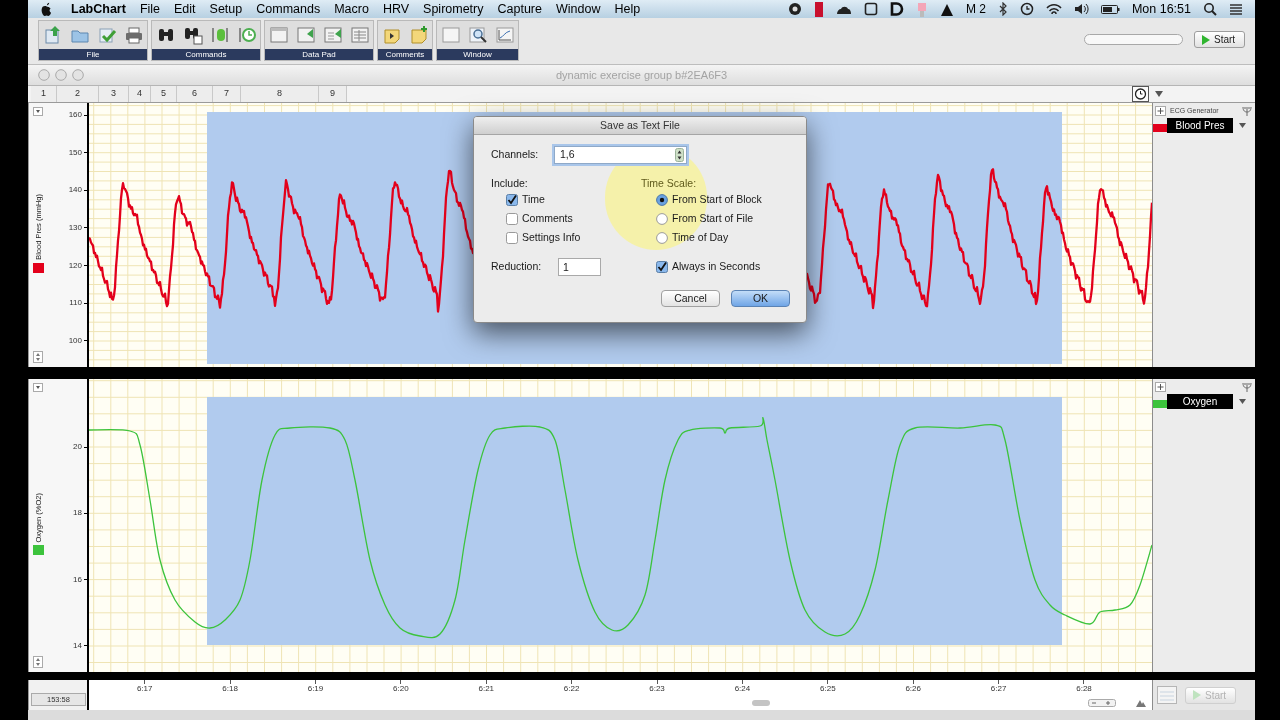 The height and width of the screenshot is (720, 1280). What do you see at coordinates (140, 94) in the screenshot?
I see `ruler-marker: 4` at bounding box center [140, 94].